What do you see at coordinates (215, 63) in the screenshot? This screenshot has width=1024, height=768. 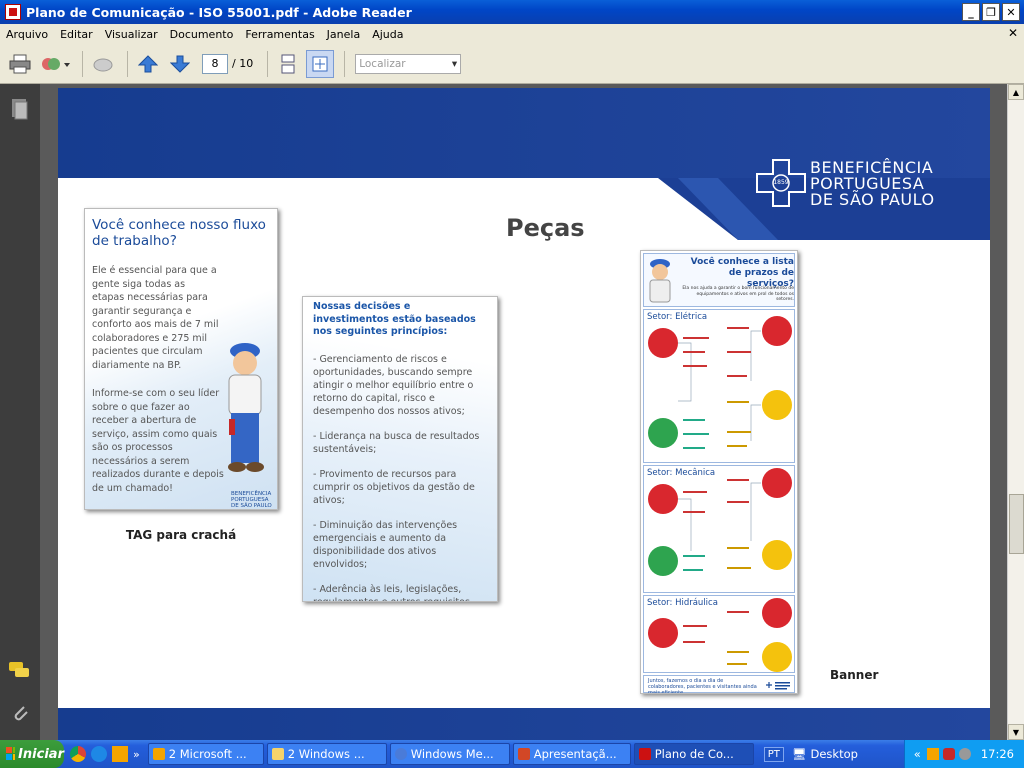 I see `page-number-input: 8` at bounding box center [215, 63].